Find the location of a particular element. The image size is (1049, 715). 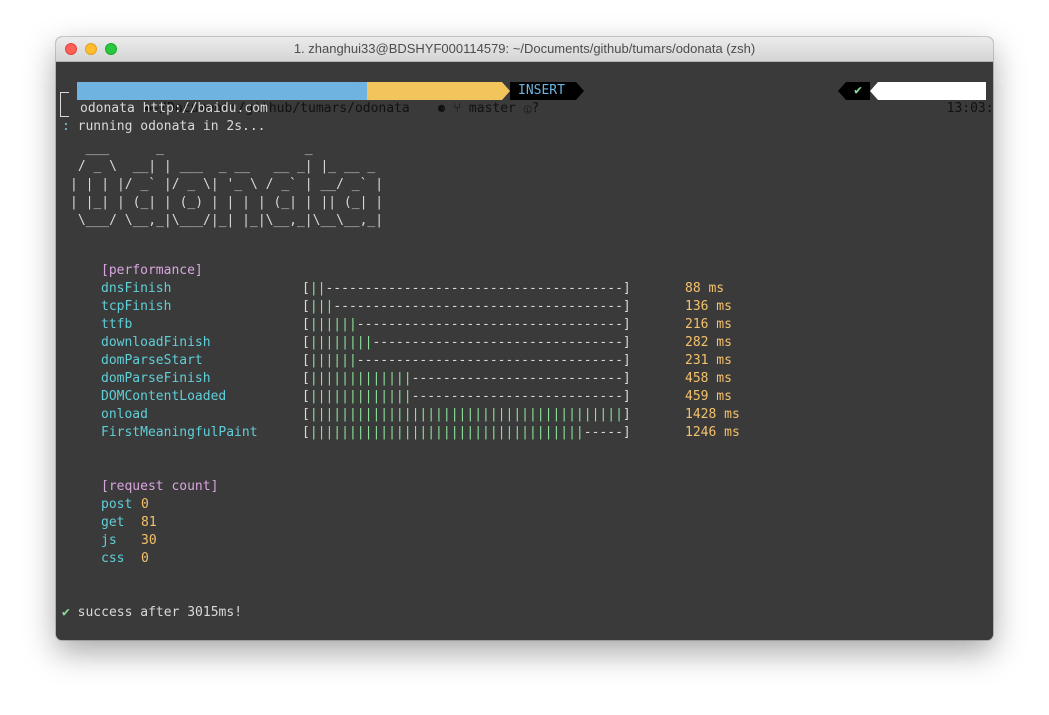

result-text: success after 3015ms! is located at coordinates (160, 612).